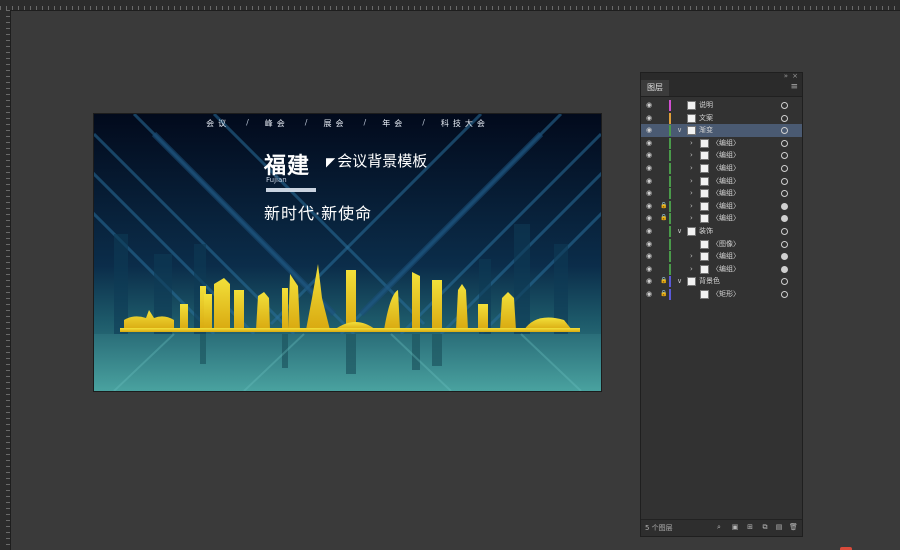 The height and width of the screenshot is (550, 900). I want to click on layer-row: ◉ 文案, so click(721, 118).